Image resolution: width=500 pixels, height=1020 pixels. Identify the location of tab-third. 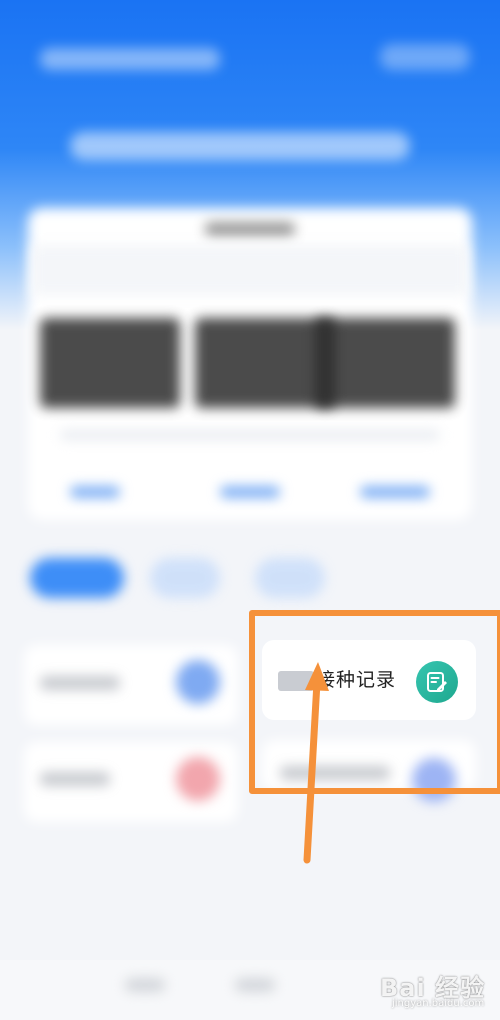
(290, 578).